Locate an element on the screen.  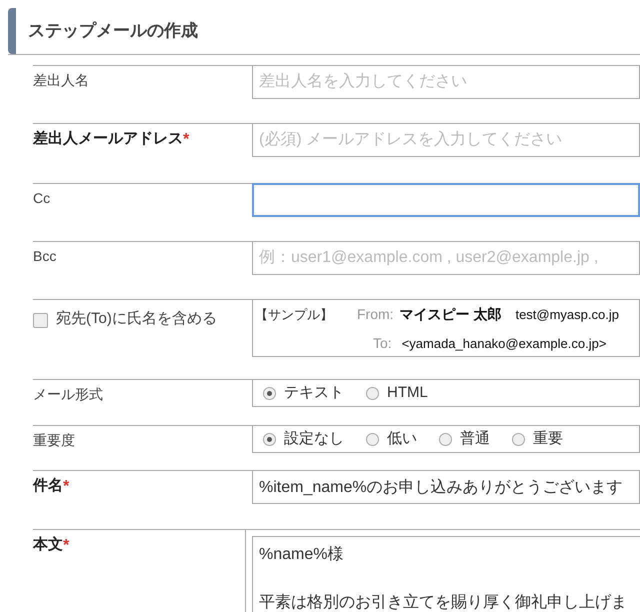
field-label: 本文 is located at coordinates (48, 545).